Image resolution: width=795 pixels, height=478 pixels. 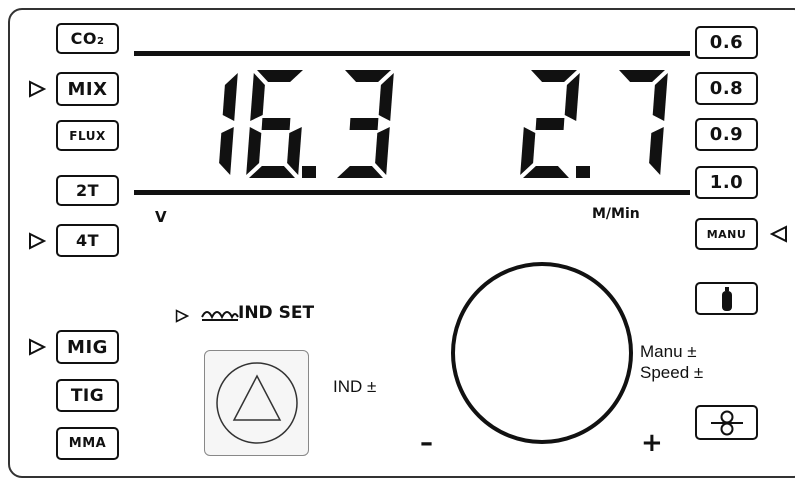 I want to click on tig-mode-button: TIG, so click(x=87, y=395).